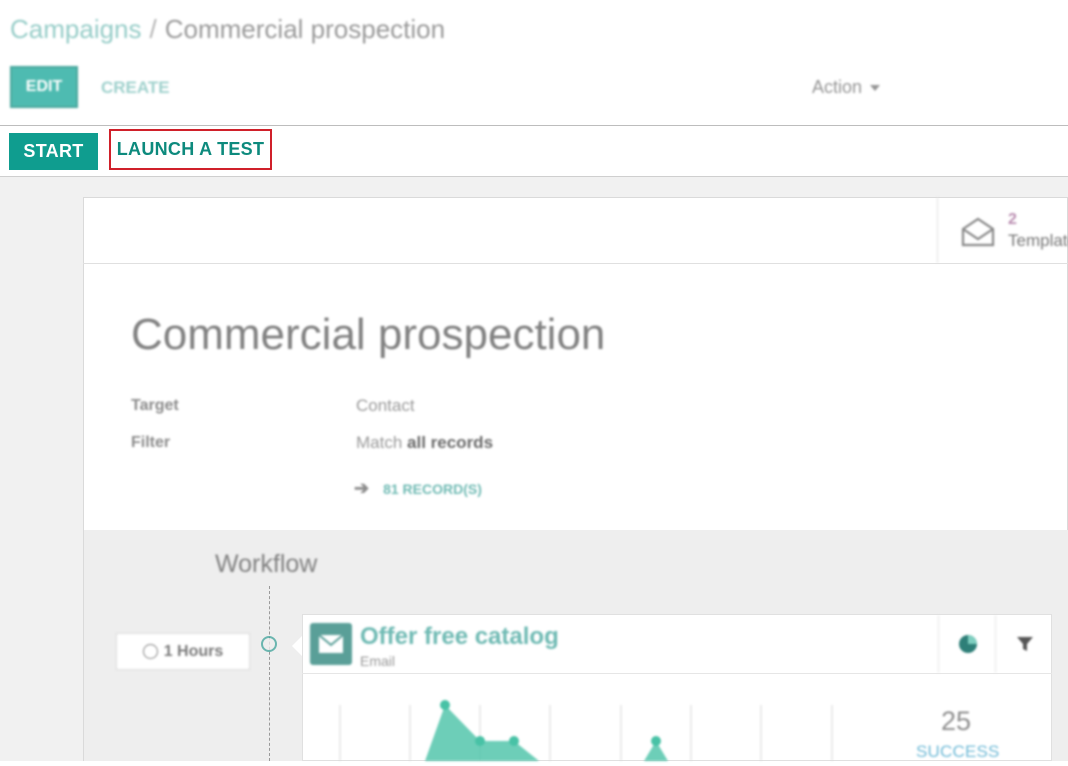  I want to click on action-dropdown: Action, so click(846, 87).